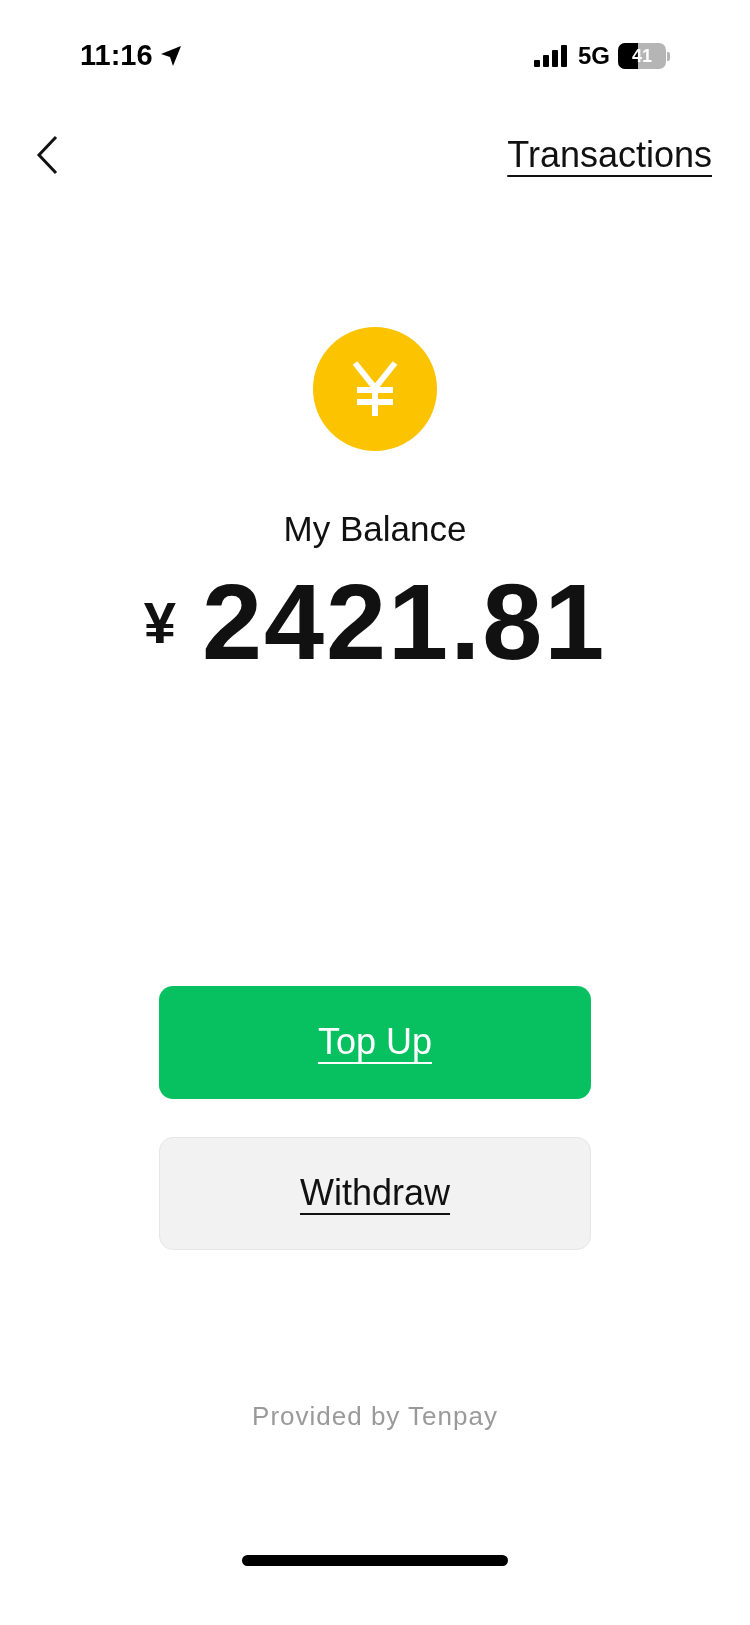 This screenshot has height=1625, width=750. What do you see at coordinates (609, 155) in the screenshot?
I see `transactions-link: Transactions` at bounding box center [609, 155].